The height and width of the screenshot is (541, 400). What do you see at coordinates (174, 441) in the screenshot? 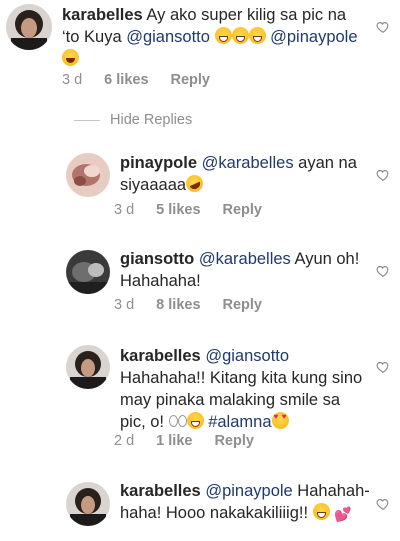
I see `likes-count: 1 like` at bounding box center [174, 441].